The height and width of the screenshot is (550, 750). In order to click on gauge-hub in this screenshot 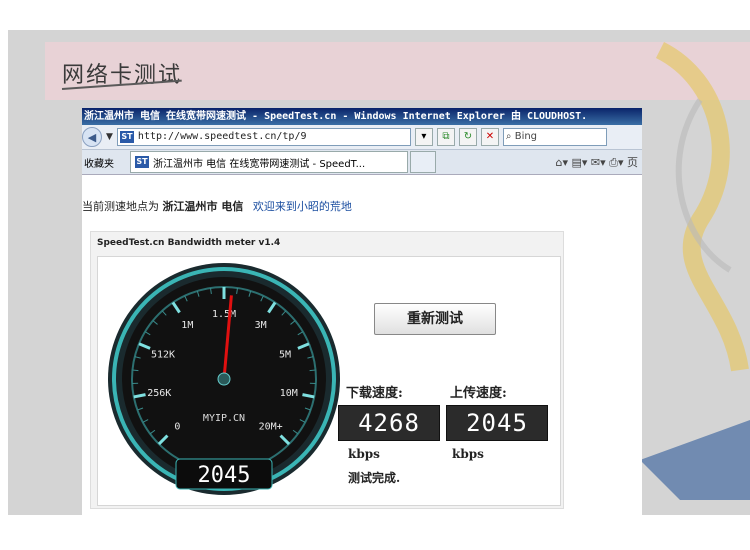, I will do `click(224, 379)`.